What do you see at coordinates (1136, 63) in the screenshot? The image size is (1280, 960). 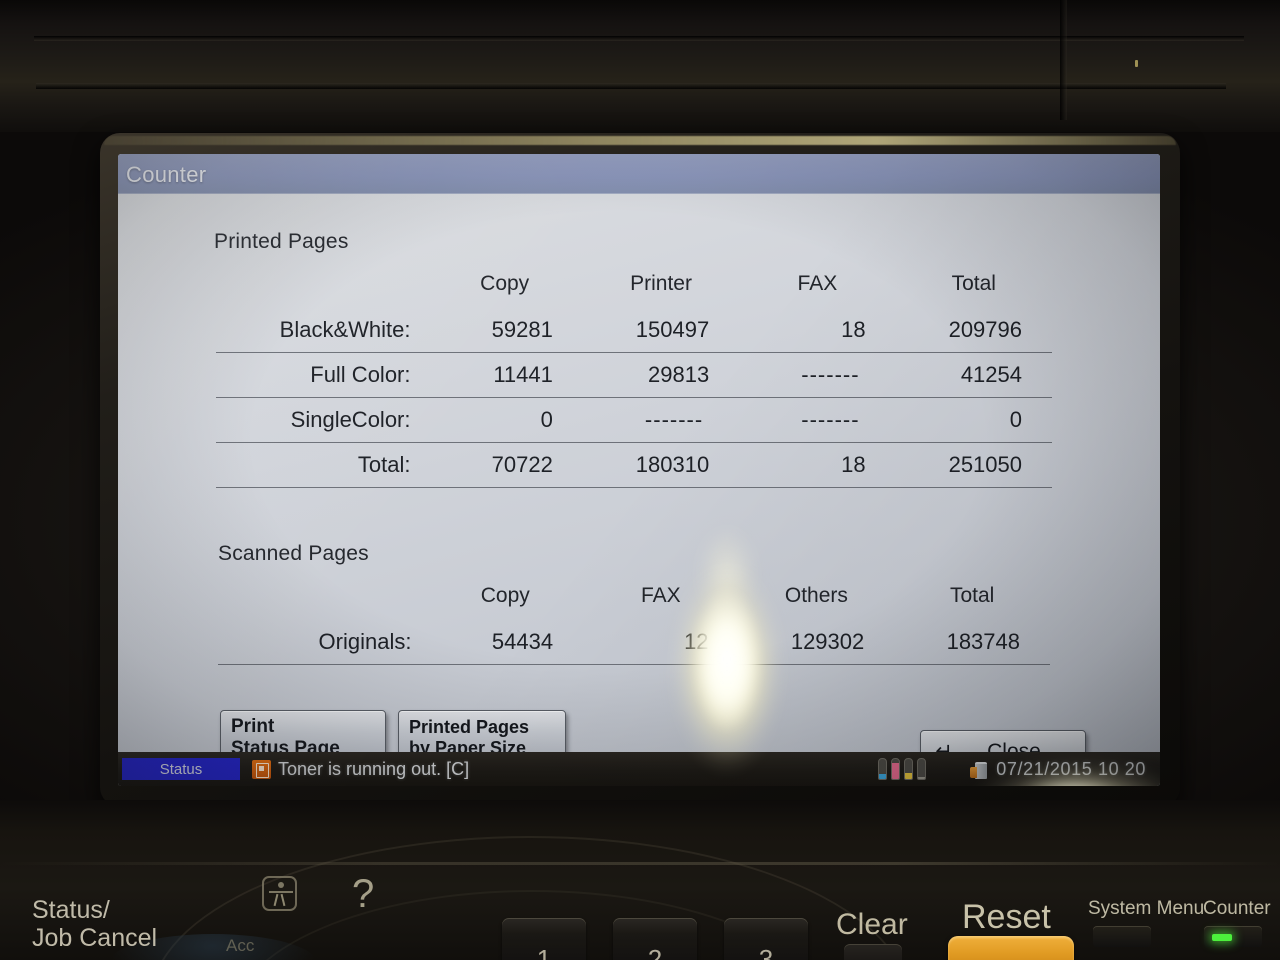 I see `housing-highlight` at bounding box center [1136, 63].